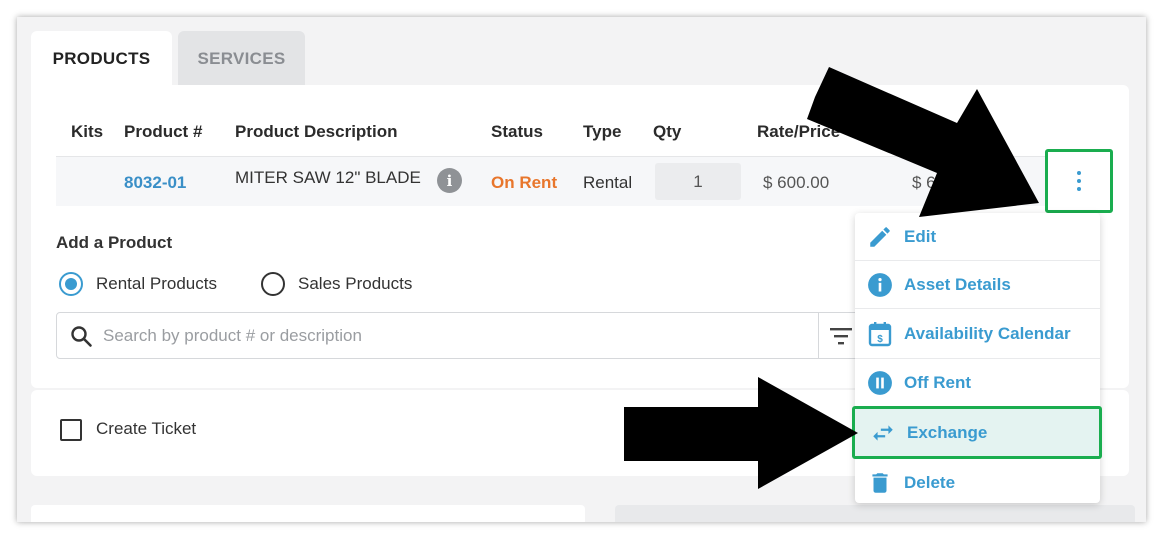 This screenshot has width=1172, height=549. What do you see at coordinates (977, 483) in the screenshot?
I see `menu-item-delete: Delete` at bounding box center [977, 483].